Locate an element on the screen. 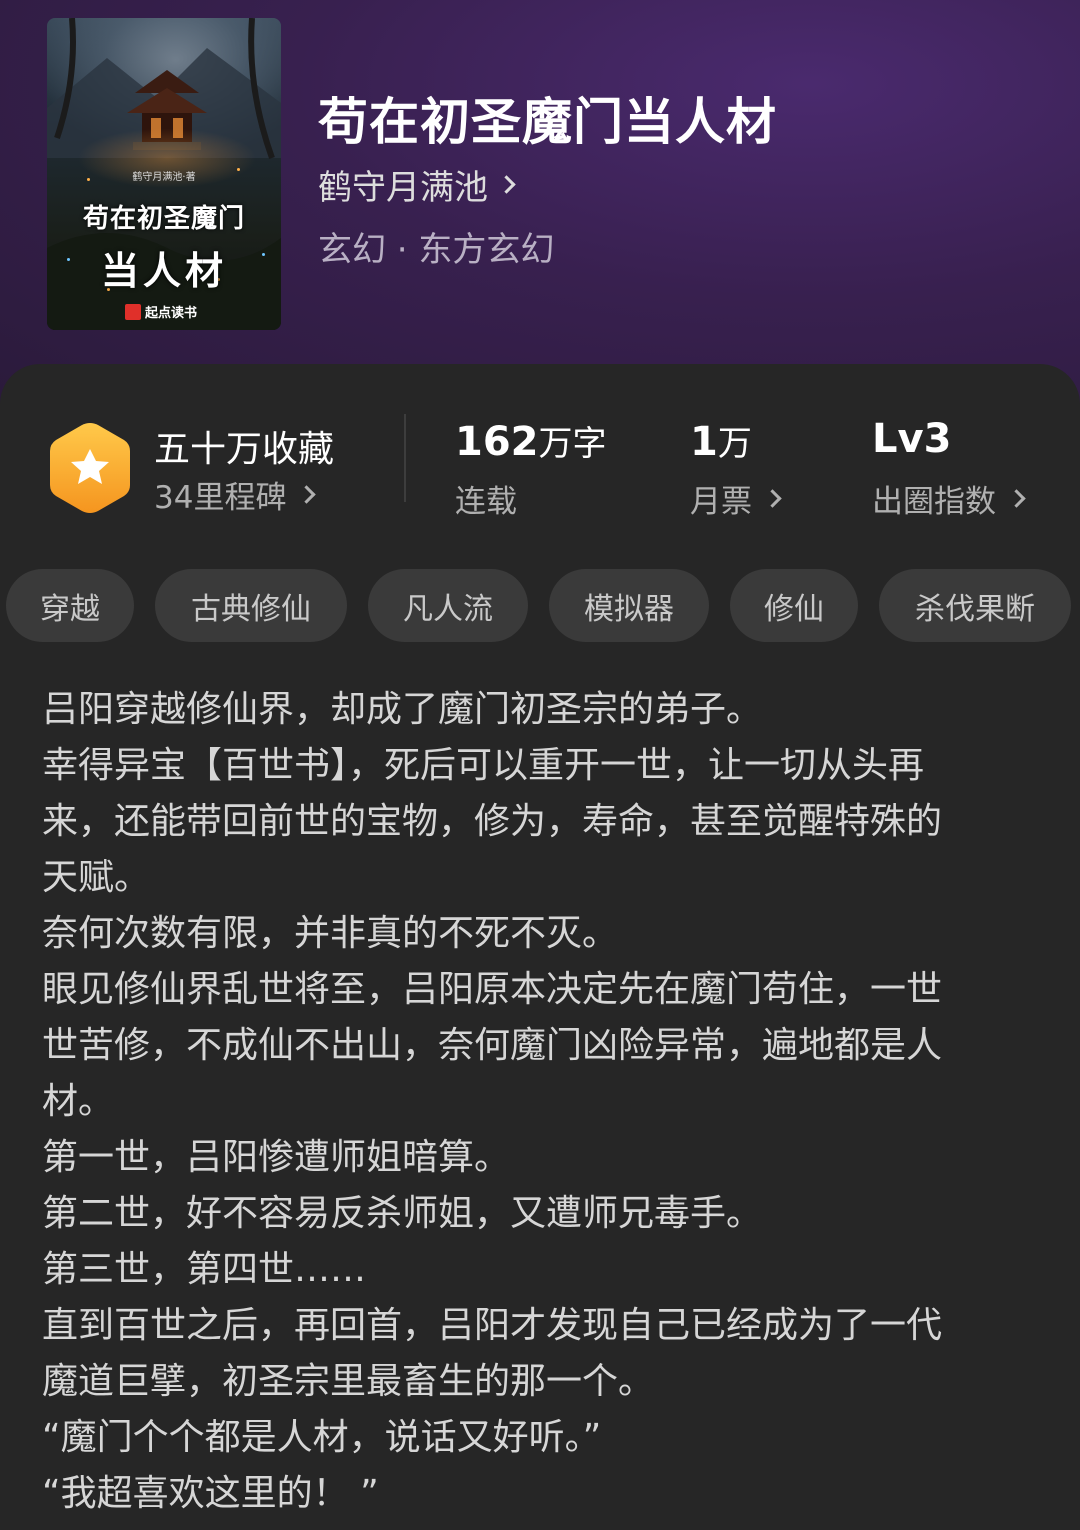 The image size is (1080, 1530). monthly-tickets-unit: 万 is located at coordinates (734, 444).